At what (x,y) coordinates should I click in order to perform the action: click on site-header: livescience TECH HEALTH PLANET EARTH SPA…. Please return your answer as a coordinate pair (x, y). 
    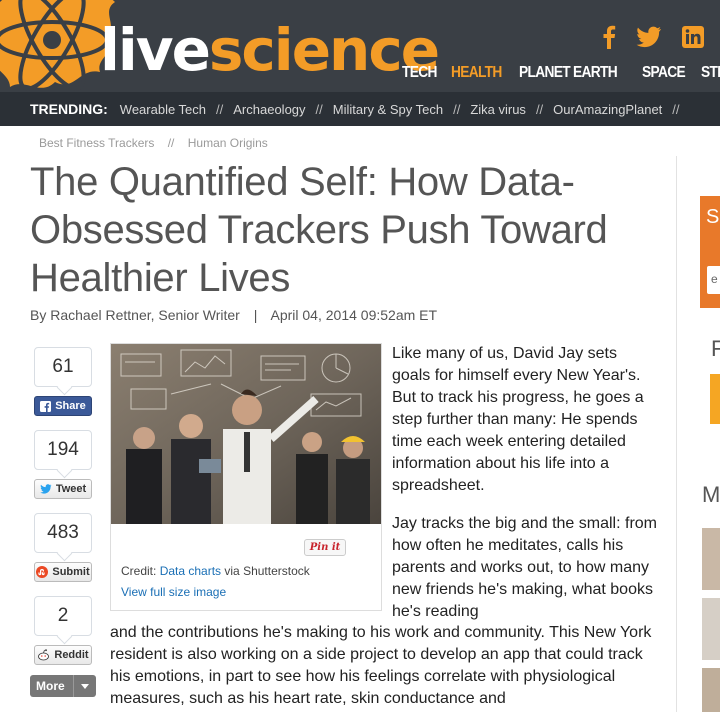
    Looking at the image, I should click on (360, 46).